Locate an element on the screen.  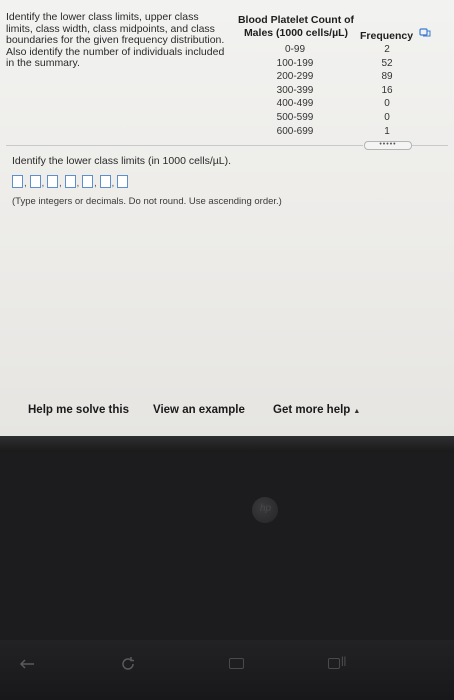
back-arrow-icon is located at coordinates (26, 664).